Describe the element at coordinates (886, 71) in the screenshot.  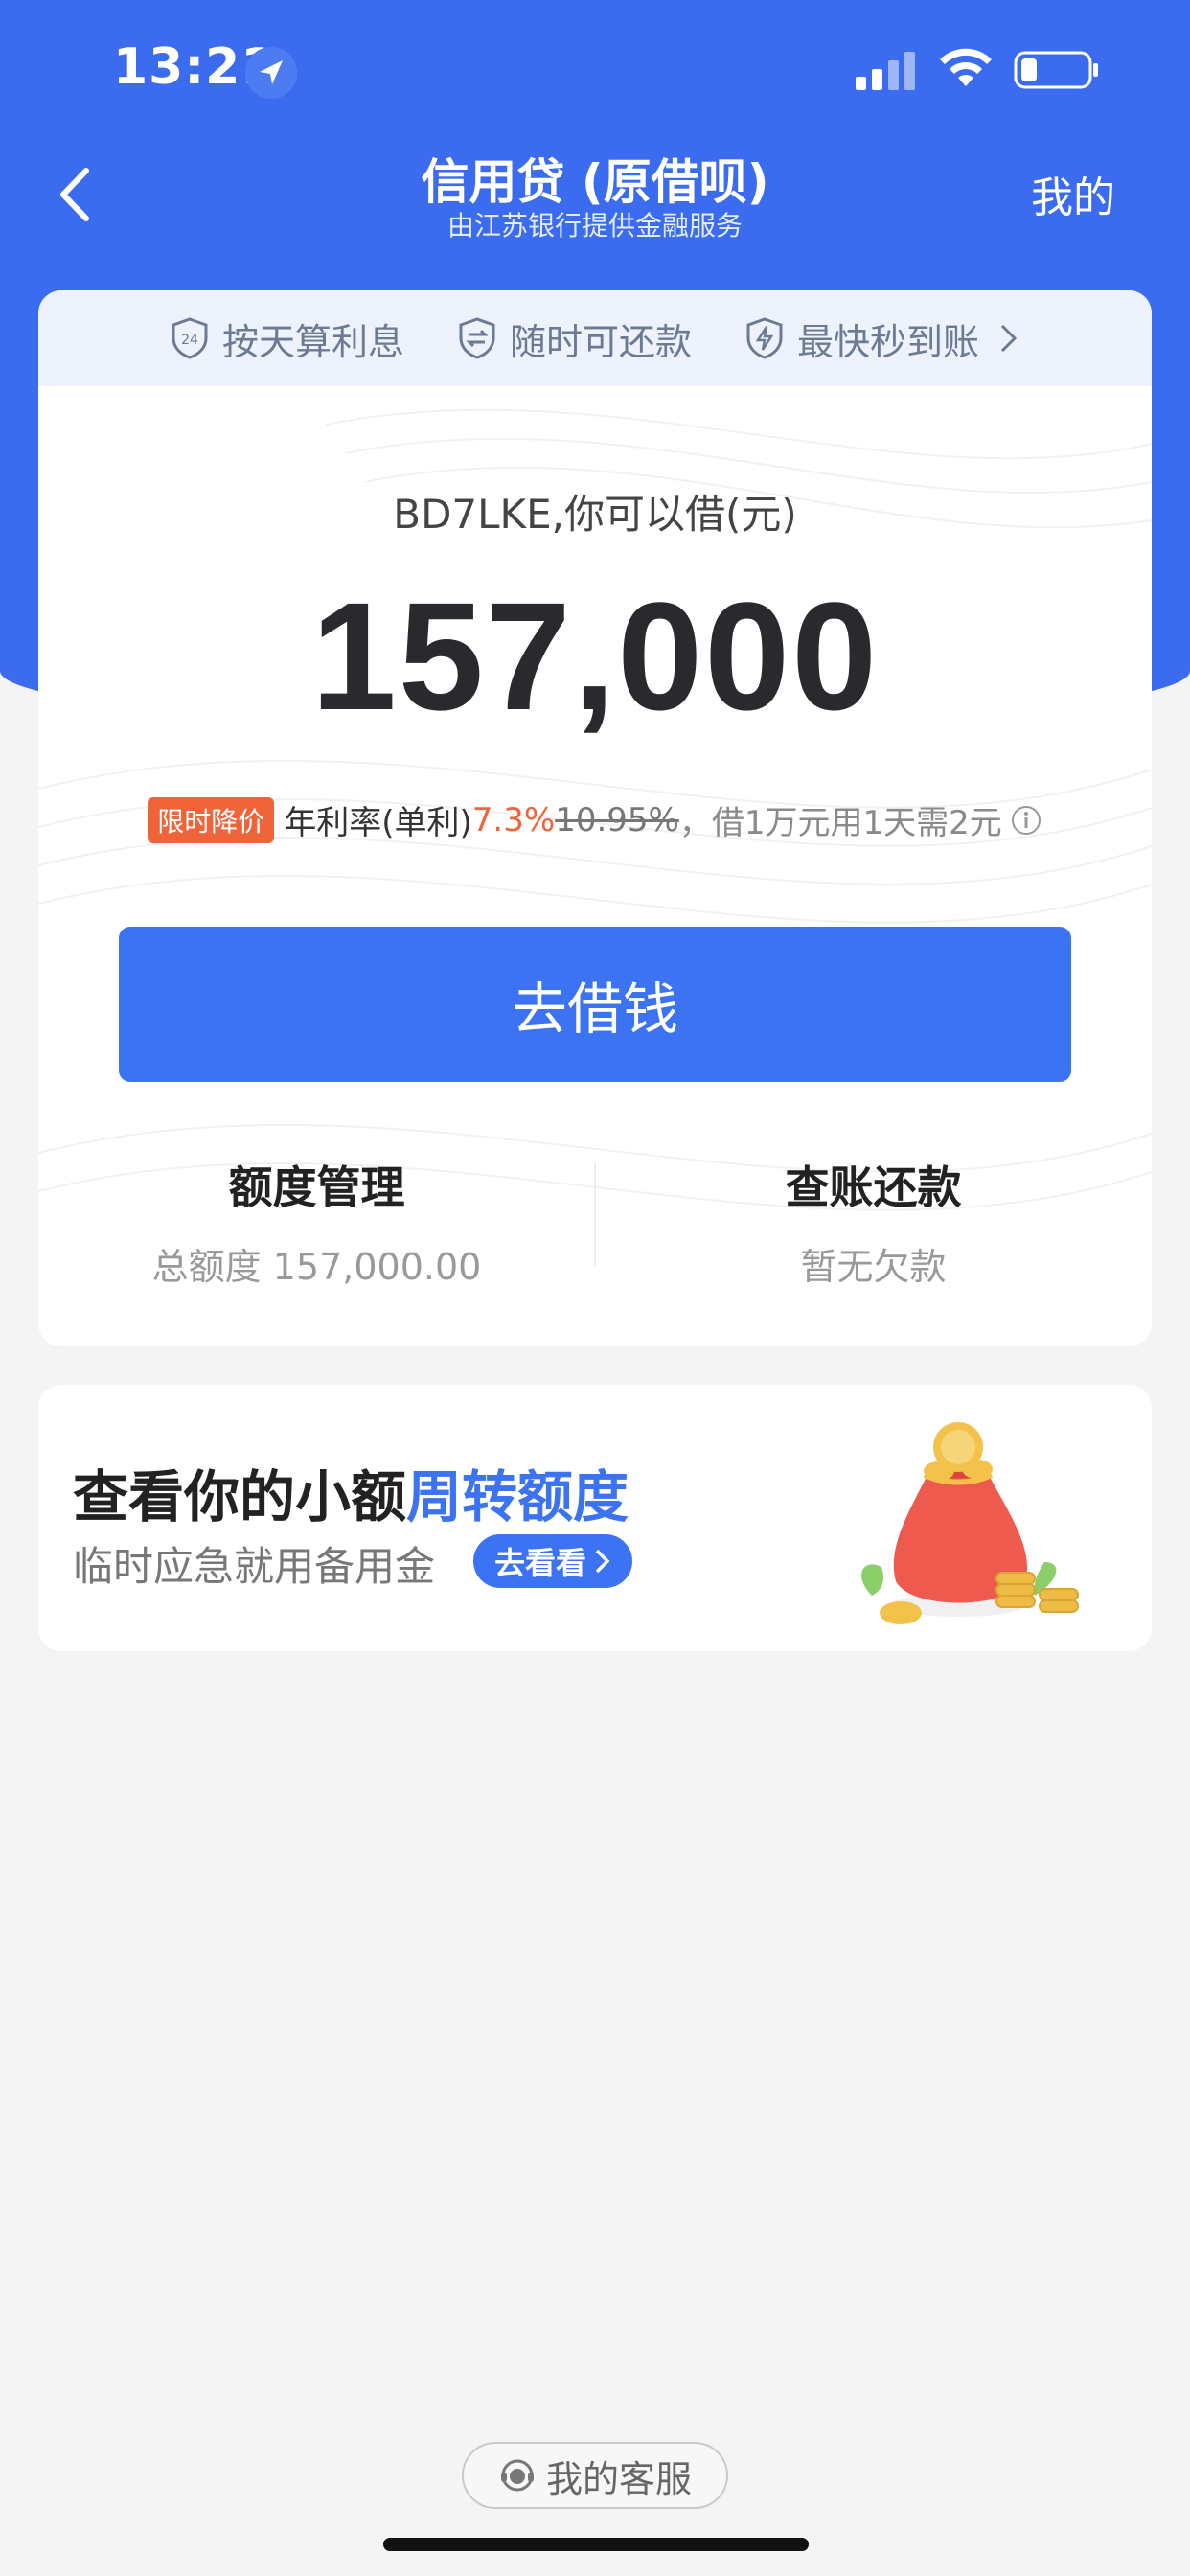
I see `cellular-signal-icon` at that location.